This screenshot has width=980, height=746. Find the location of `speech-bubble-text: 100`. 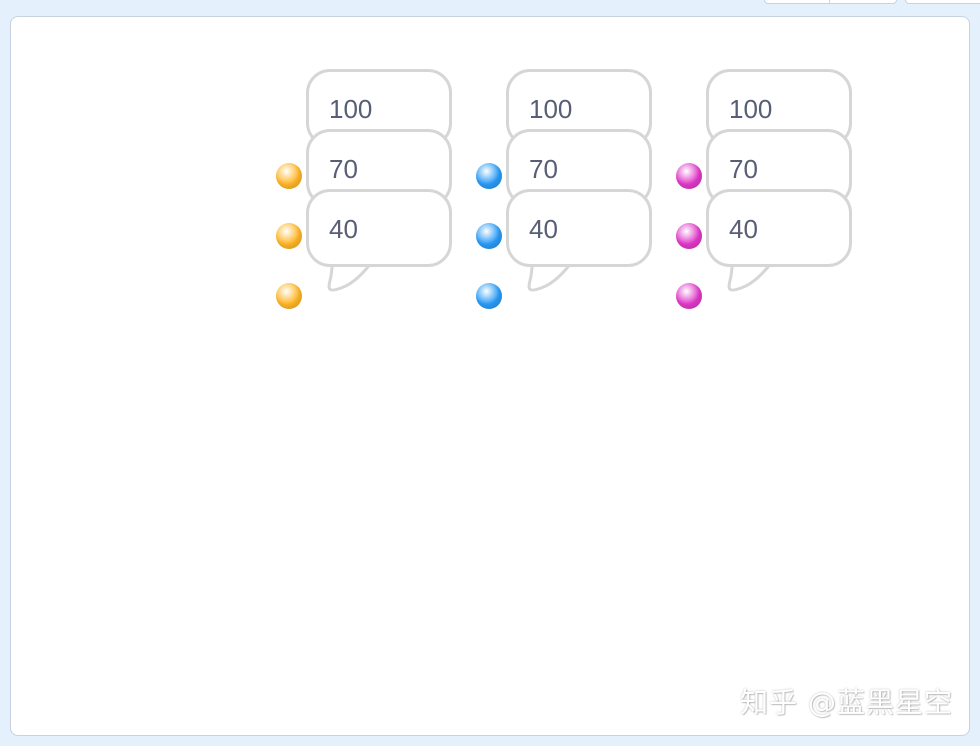

speech-bubble-text: 100 is located at coordinates (751, 109).